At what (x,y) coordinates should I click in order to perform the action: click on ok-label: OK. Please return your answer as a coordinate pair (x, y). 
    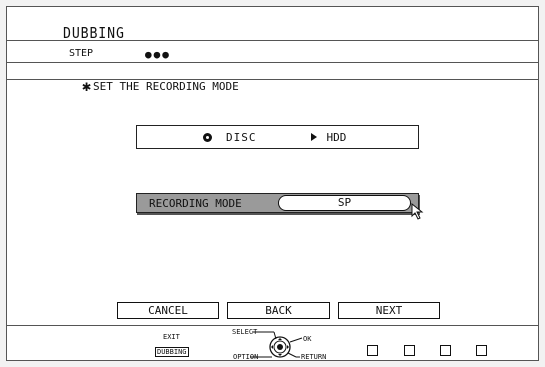
    Looking at the image, I should click on (307, 339).